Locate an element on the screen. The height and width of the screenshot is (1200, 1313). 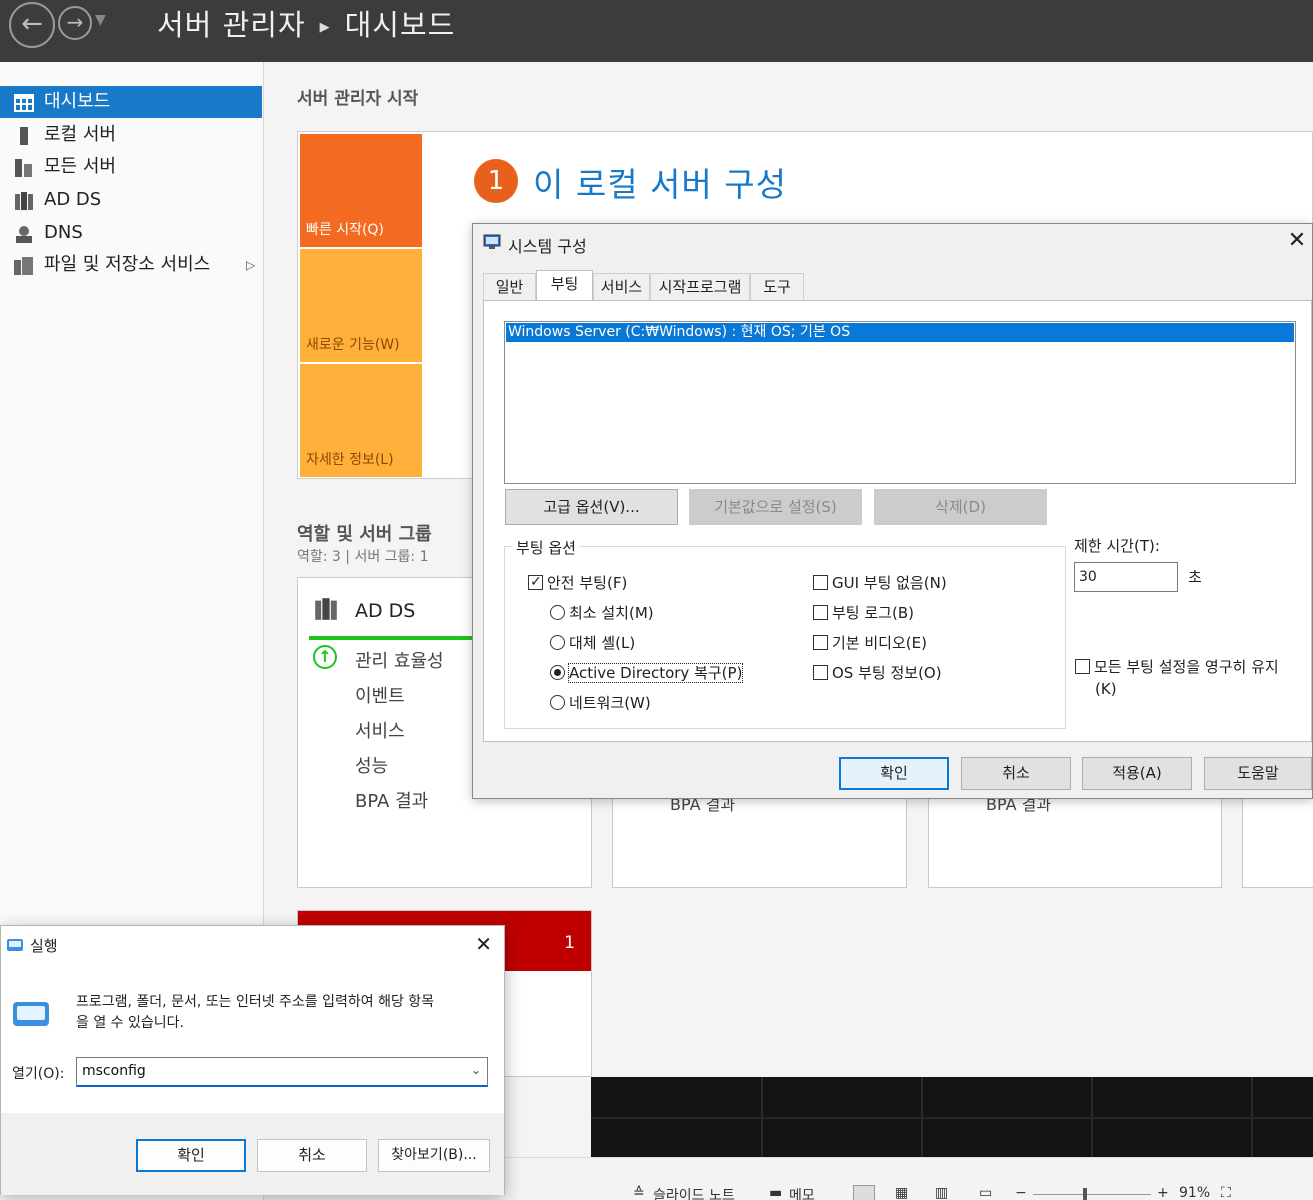
card-title: AD DS is located at coordinates (385, 611).